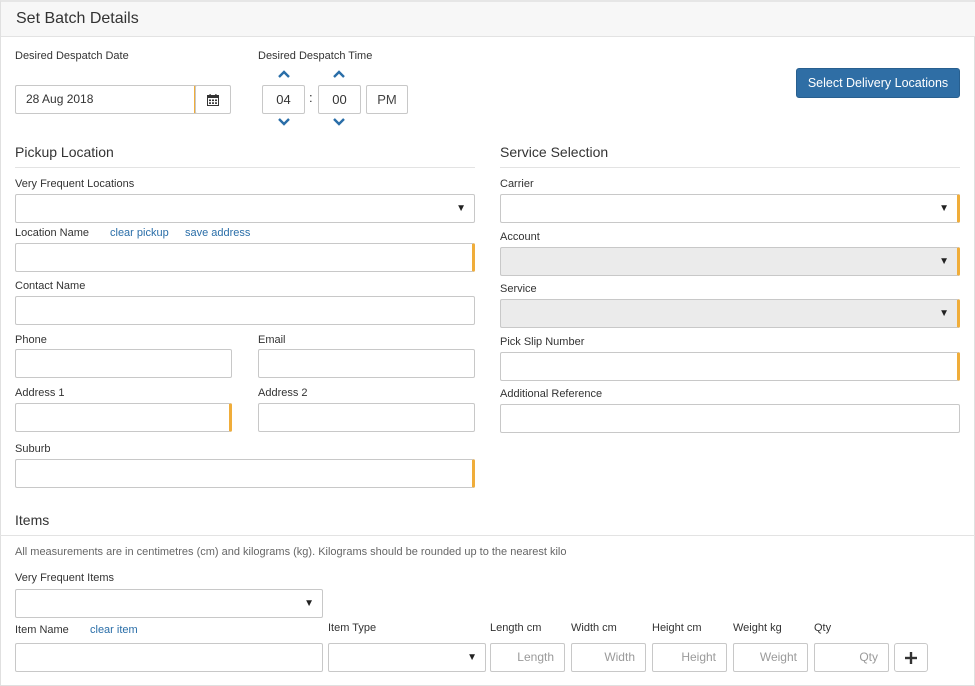  Describe the element at coordinates (352, 628) in the screenshot. I see `item-type-label: Item Type` at that location.